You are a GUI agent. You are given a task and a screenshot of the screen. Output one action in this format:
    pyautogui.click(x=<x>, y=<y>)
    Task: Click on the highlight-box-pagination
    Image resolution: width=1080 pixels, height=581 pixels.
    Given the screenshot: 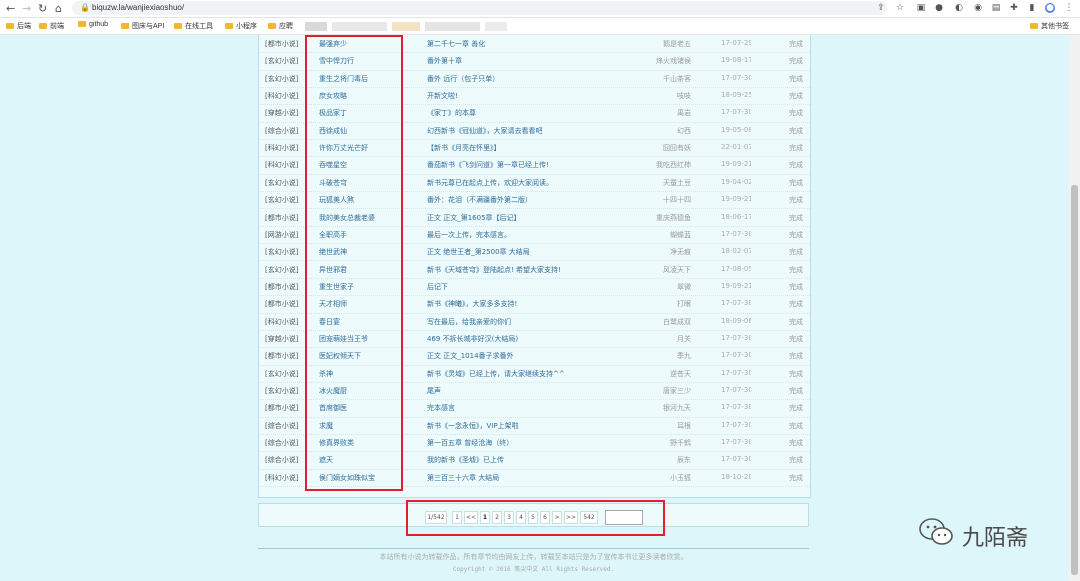 What is the action you would take?
    pyautogui.click(x=535, y=518)
    